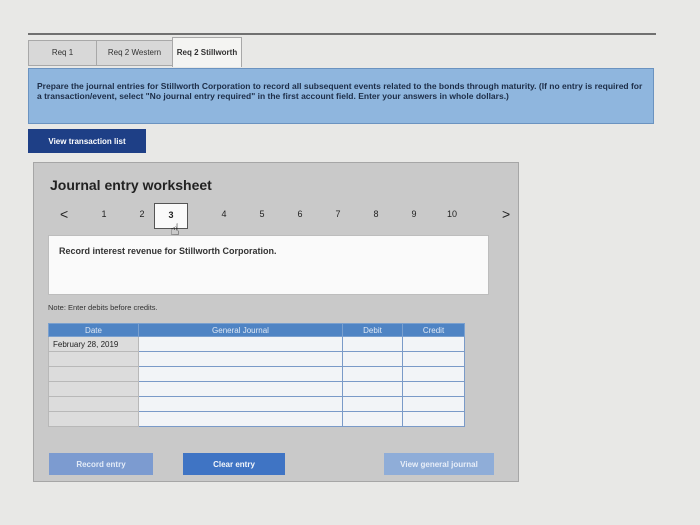  Describe the element at coordinates (433, 330) in the screenshot. I see `credit-column-header: Credit` at that location.